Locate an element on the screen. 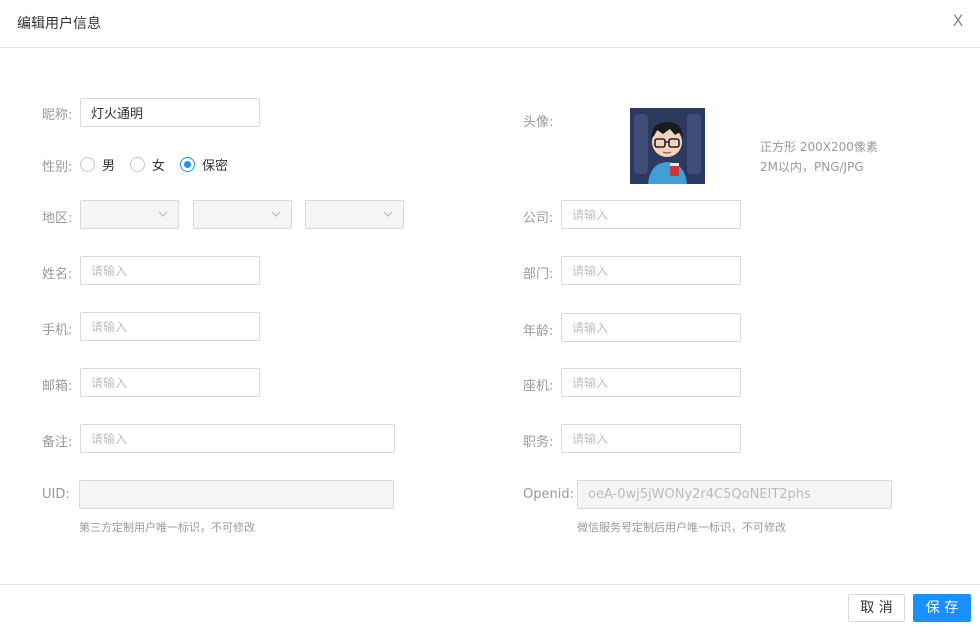 The height and width of the screenshot is (629, 980). uid-input is located at coordinates (236, 494).